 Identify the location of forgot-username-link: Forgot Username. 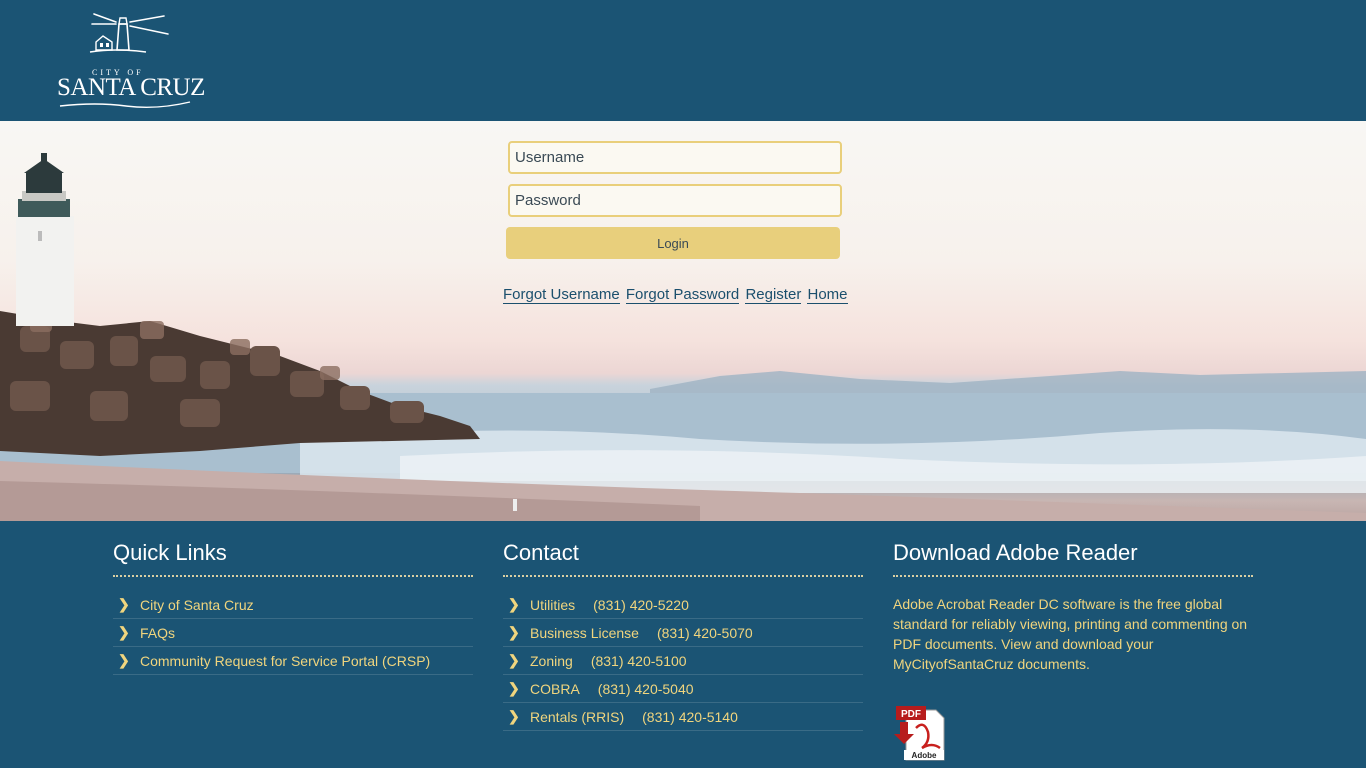
(561, 295).